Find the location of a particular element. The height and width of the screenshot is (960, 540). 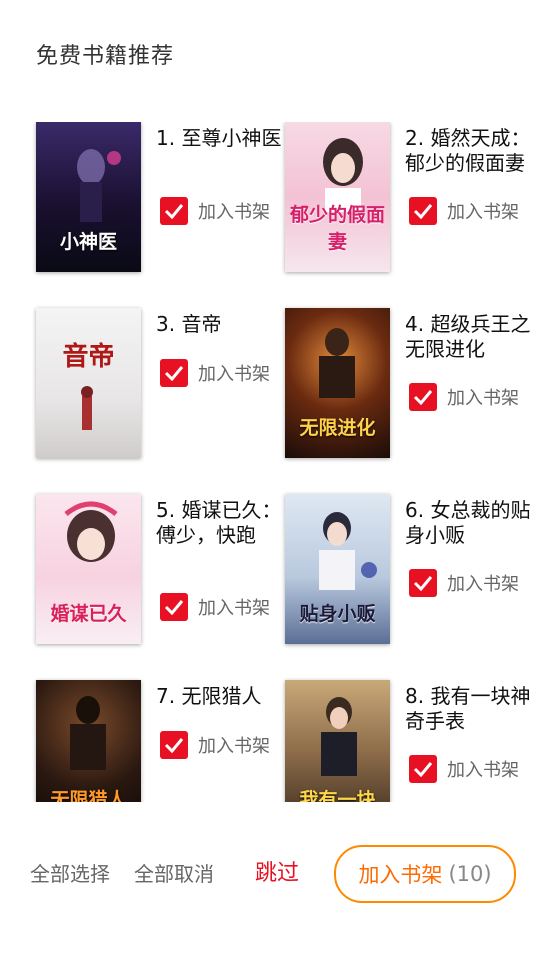

page-title: 免费书籍推荐 is located at coordinates (105, 56).